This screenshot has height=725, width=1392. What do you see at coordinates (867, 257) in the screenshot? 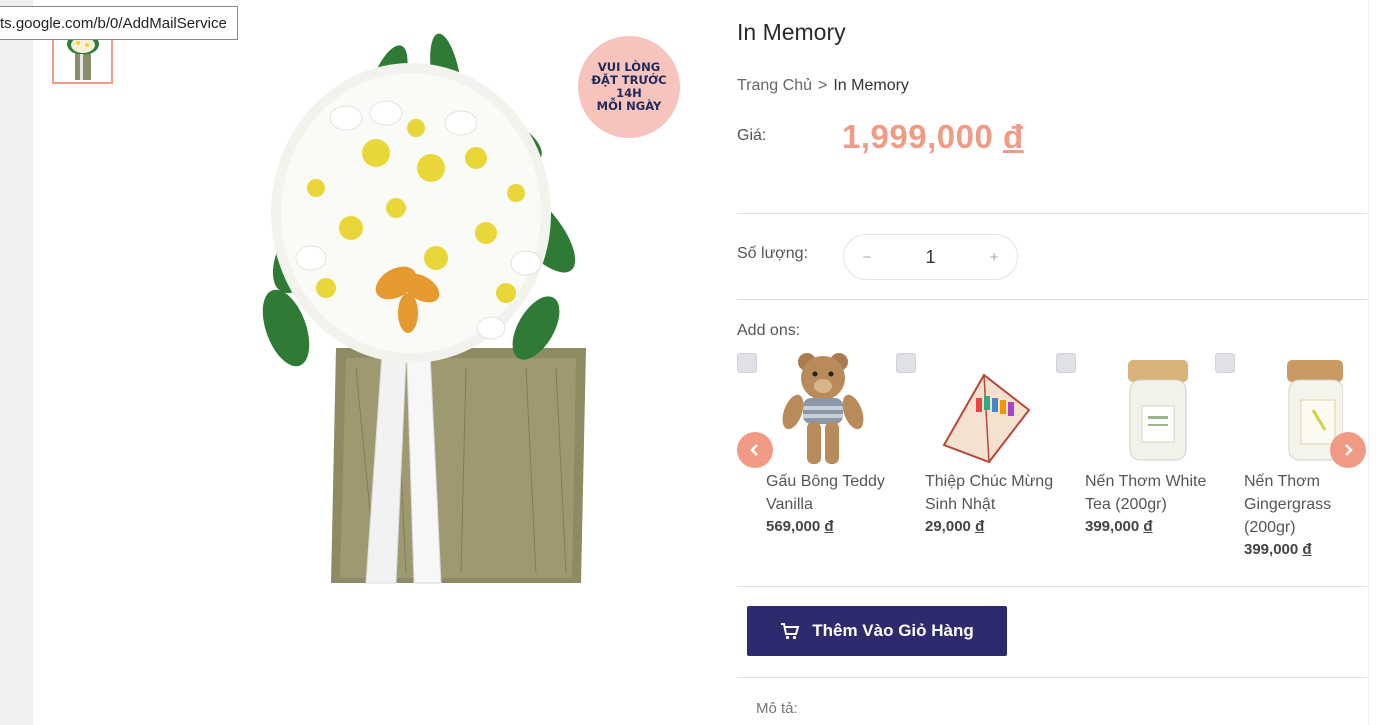
I see `quantity-decrease-button: −` at bounding box center [867, 257].